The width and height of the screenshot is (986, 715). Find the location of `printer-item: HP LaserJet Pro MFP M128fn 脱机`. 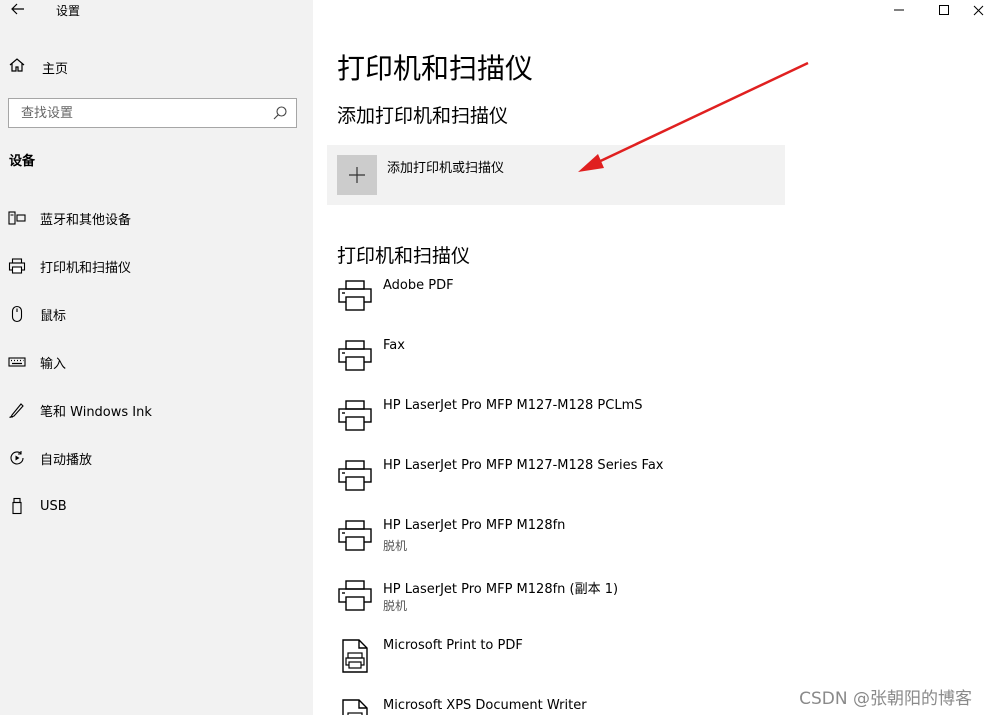

printer-item: HP LaserJet Pro MFP M128fn 脱机 is located at coordinates (562, 543).